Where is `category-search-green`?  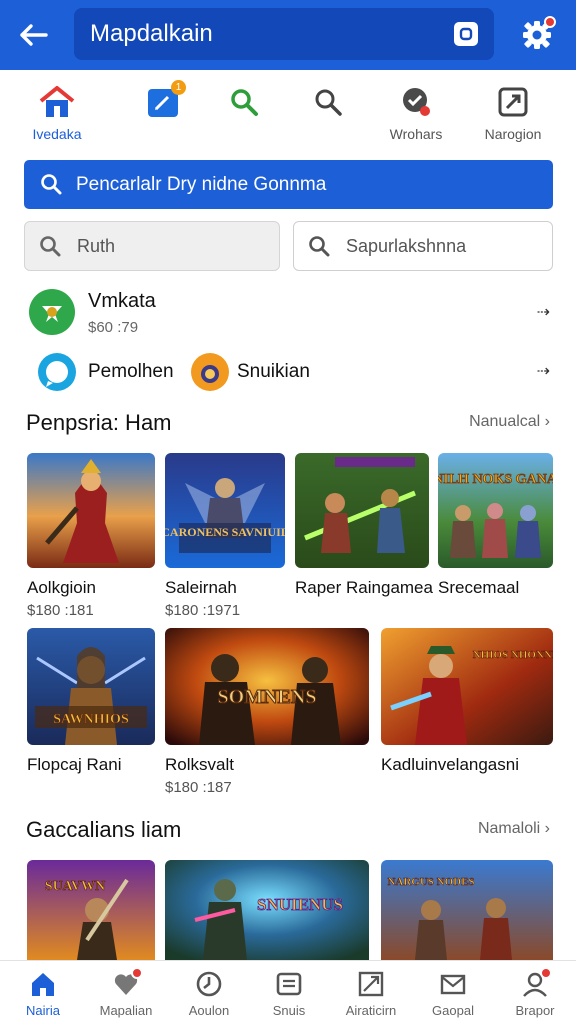 category-search-green is located at coordinates (244, 117).